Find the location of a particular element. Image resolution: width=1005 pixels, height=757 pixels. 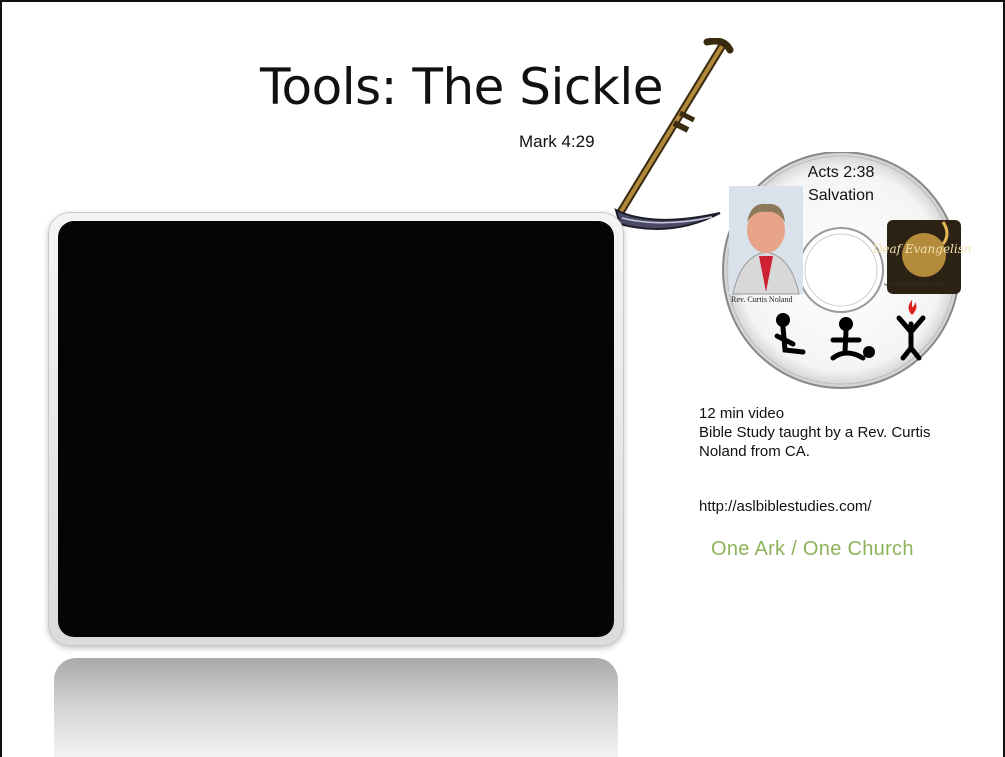

tagline: One Ark / One Church is located at coordinates (812, 549).